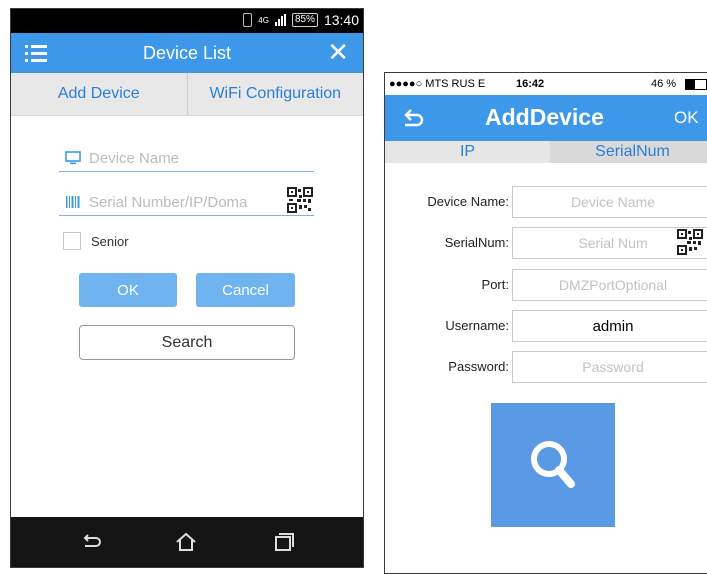 The width and height of the screenshot is (707, 574). Describe the element at coordinates (478, 366) in the screenshot. I see `password-label: Password:` at that location.